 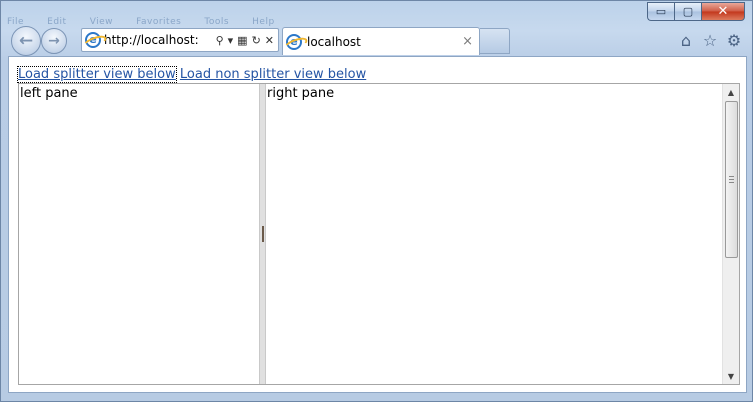 I want to click on splitter-grip-handle, so click(x=262, y=234).